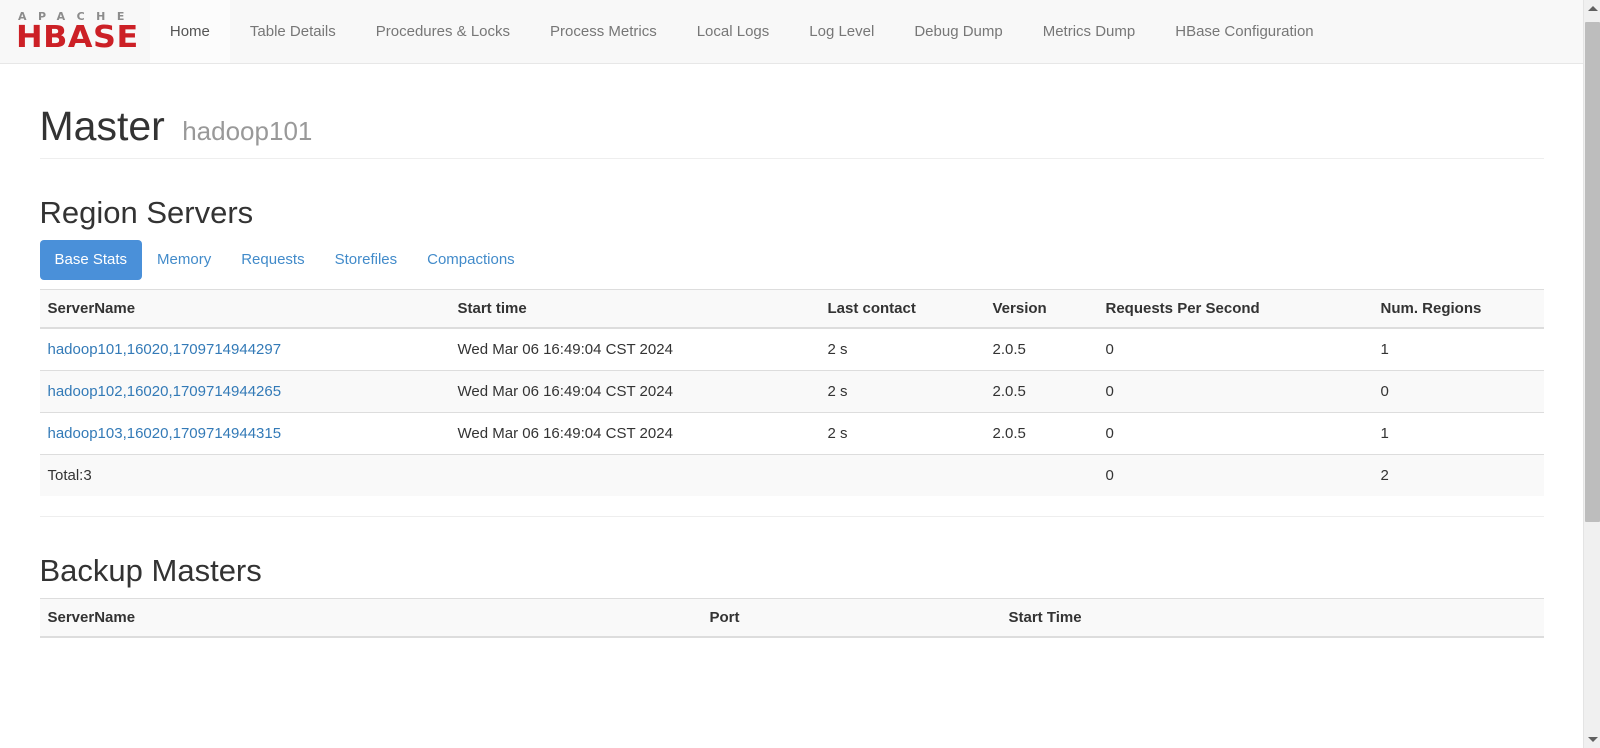 The height and width of the screenshot is (748, 1600). Describe the element at coordinates (165, 433) in the screenshot. I see `server-link: hadoop103,16020,1709714944315` at that location.